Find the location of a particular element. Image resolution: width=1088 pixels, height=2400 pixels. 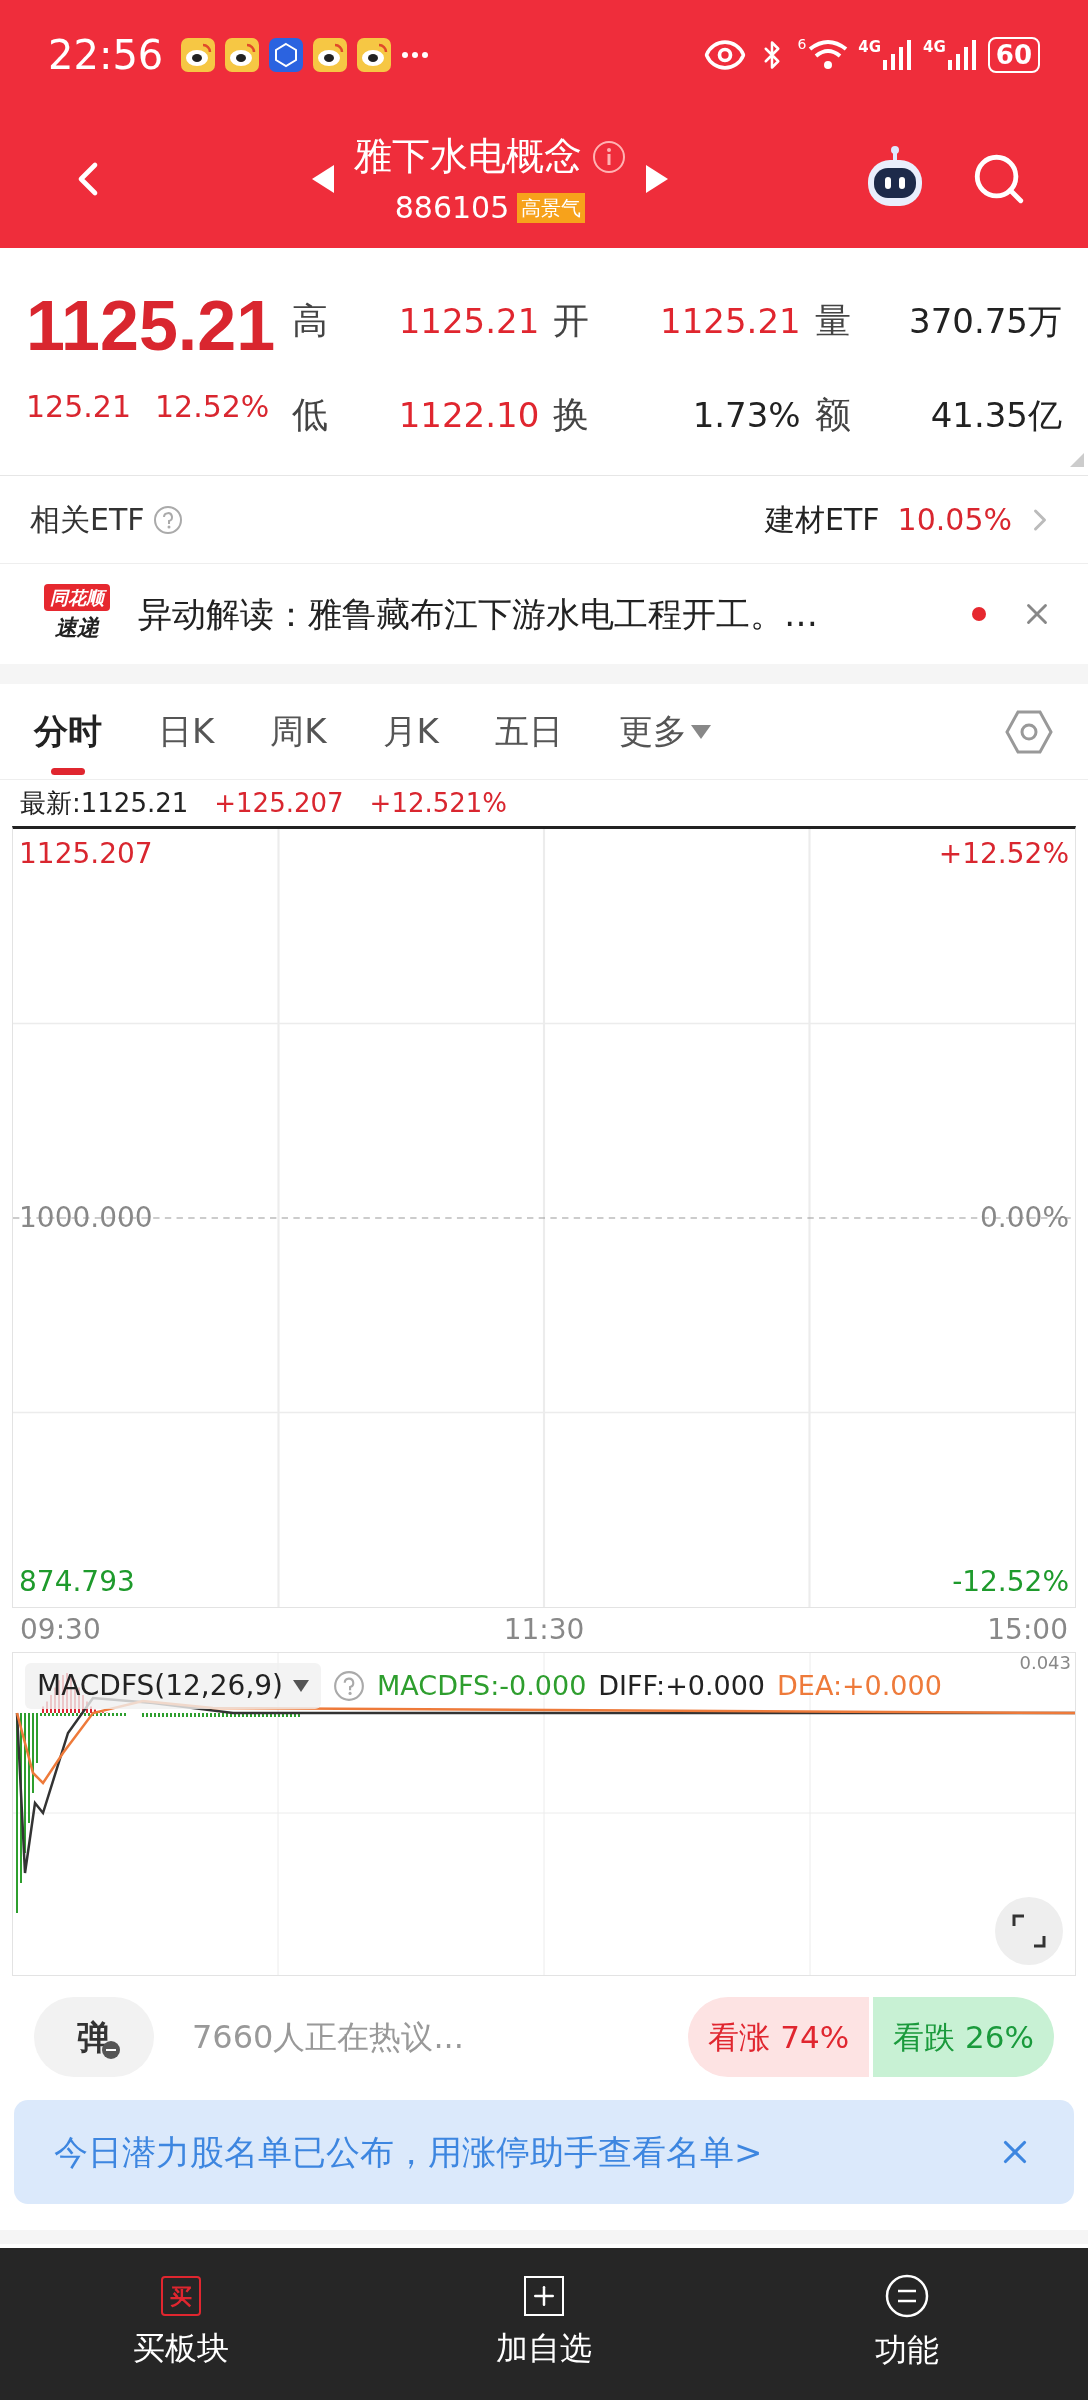

chart-tab: 日K is located at coordinates (186, 731).